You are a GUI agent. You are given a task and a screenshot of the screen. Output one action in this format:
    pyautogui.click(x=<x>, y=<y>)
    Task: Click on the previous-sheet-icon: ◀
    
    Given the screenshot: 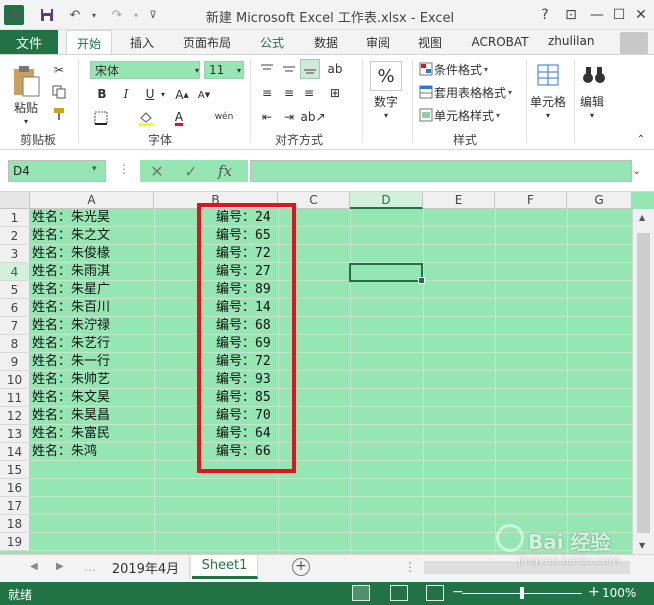 What is the action you would take?
    pyautogui.click(x=34, y=566)
    